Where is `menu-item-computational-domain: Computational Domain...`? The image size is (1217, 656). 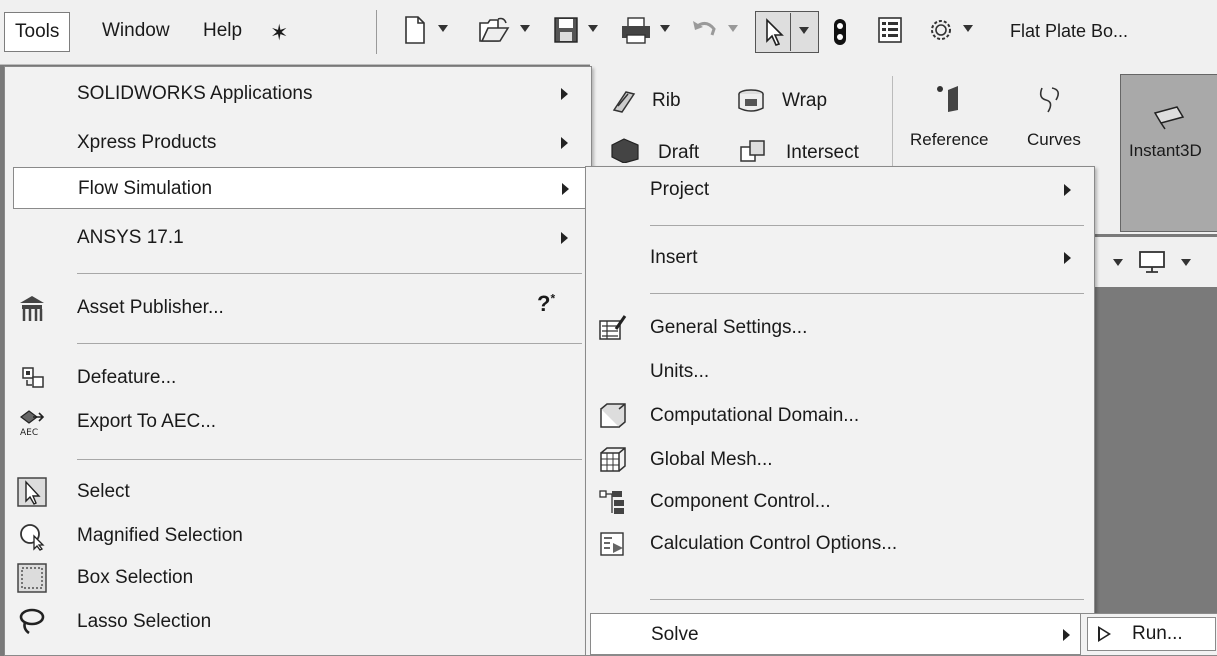 menu-item-computational-domain: Computational Domain... is located at coordinates (840, 416).